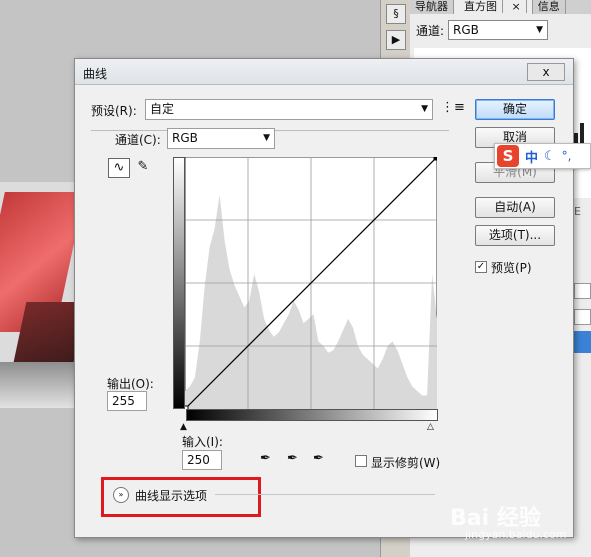  I want to click on tab-histogram: 直方图 ×, so click(493, 7).